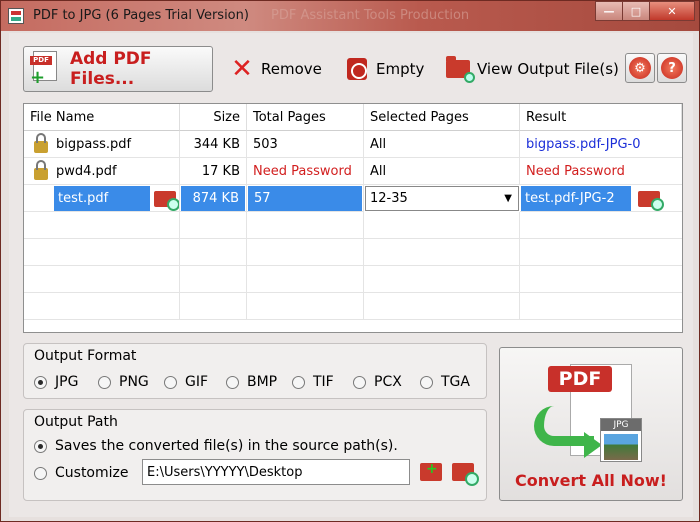 The width and height of the screenshot is (700, 522). Describe the element at coordinates (442, 117) in the screenshot. I see `header-selected-pages: Selected Pages` at that location.